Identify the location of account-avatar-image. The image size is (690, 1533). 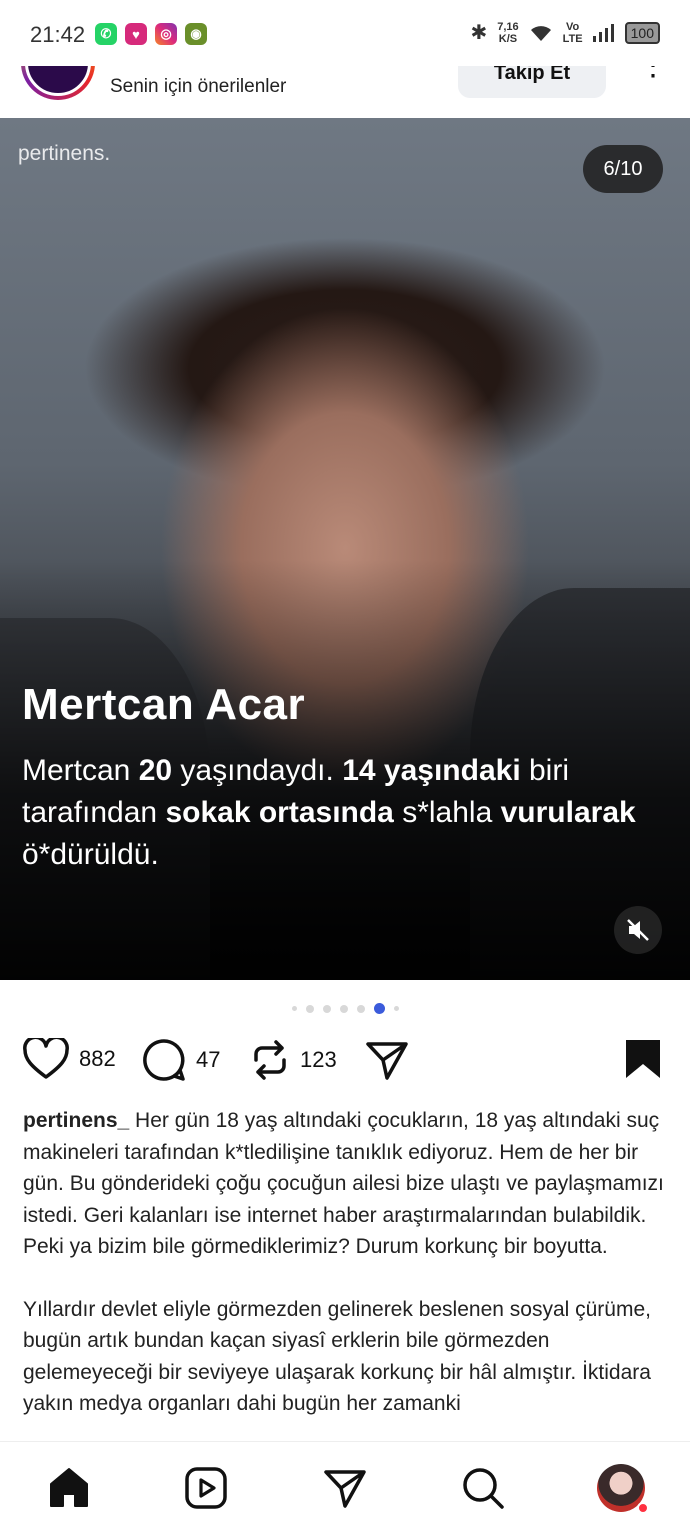
(58, 81).